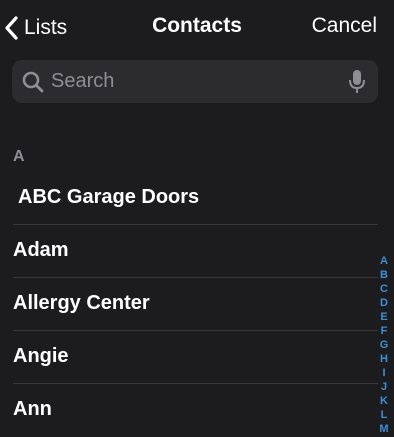  What do you see at coordinates (197, 28) in the screenshot?
I see `navigation-bar: Lists Contacts Cancel` at bounding box center [197, 28].